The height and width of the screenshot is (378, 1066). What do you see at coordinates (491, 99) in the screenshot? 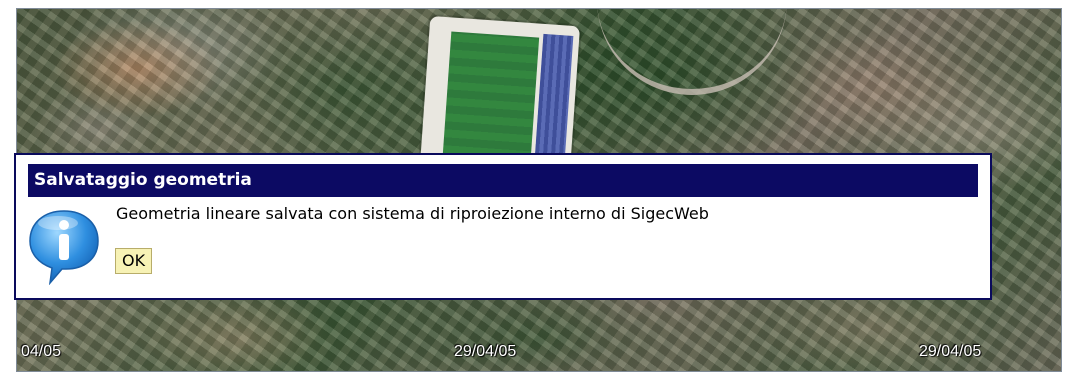
I see `map-stadium-field` at bounding box center [491, 99].